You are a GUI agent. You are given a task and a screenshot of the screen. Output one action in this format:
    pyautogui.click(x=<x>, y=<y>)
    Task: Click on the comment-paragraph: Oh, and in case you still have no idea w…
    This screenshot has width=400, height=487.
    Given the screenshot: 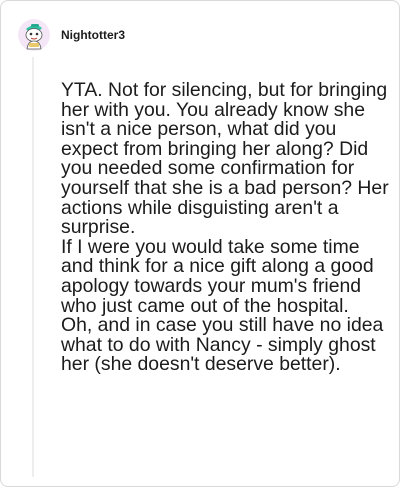 What is the action you would take?
    pyautogui.click(x=222, y=345)
    